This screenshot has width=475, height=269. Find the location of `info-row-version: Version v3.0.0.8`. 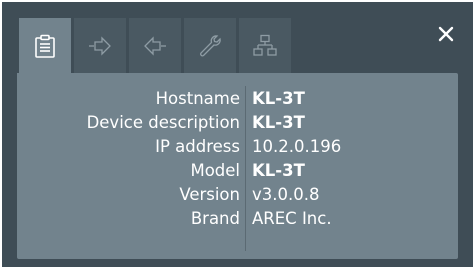

info-row-version: Version v3.0.0.8 is located at coordinates (237, 197).